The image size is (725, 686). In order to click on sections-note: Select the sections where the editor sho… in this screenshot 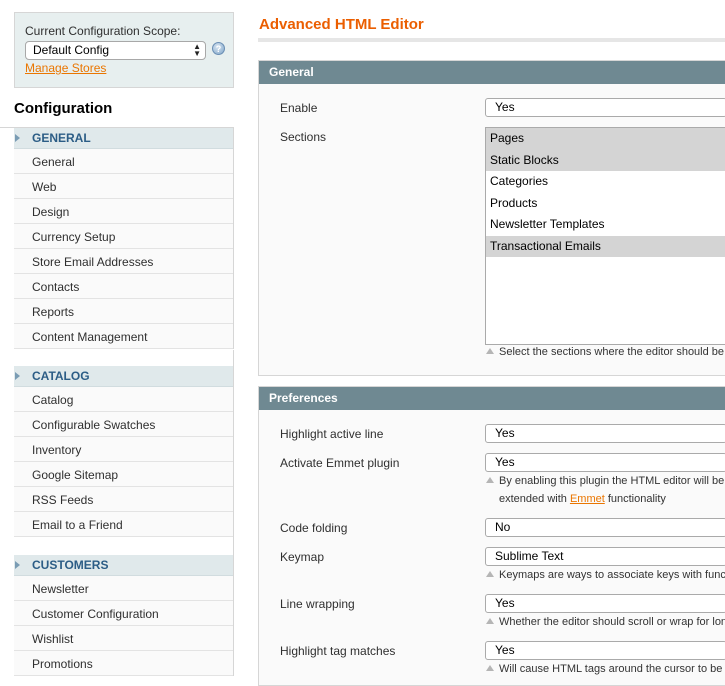, I will do `click(605, 352)`.